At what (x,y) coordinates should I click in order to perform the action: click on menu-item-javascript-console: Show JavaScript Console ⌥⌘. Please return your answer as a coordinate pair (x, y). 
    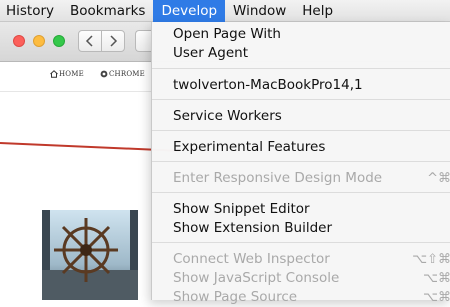
    Looking at the image, I should click on (301, 278).